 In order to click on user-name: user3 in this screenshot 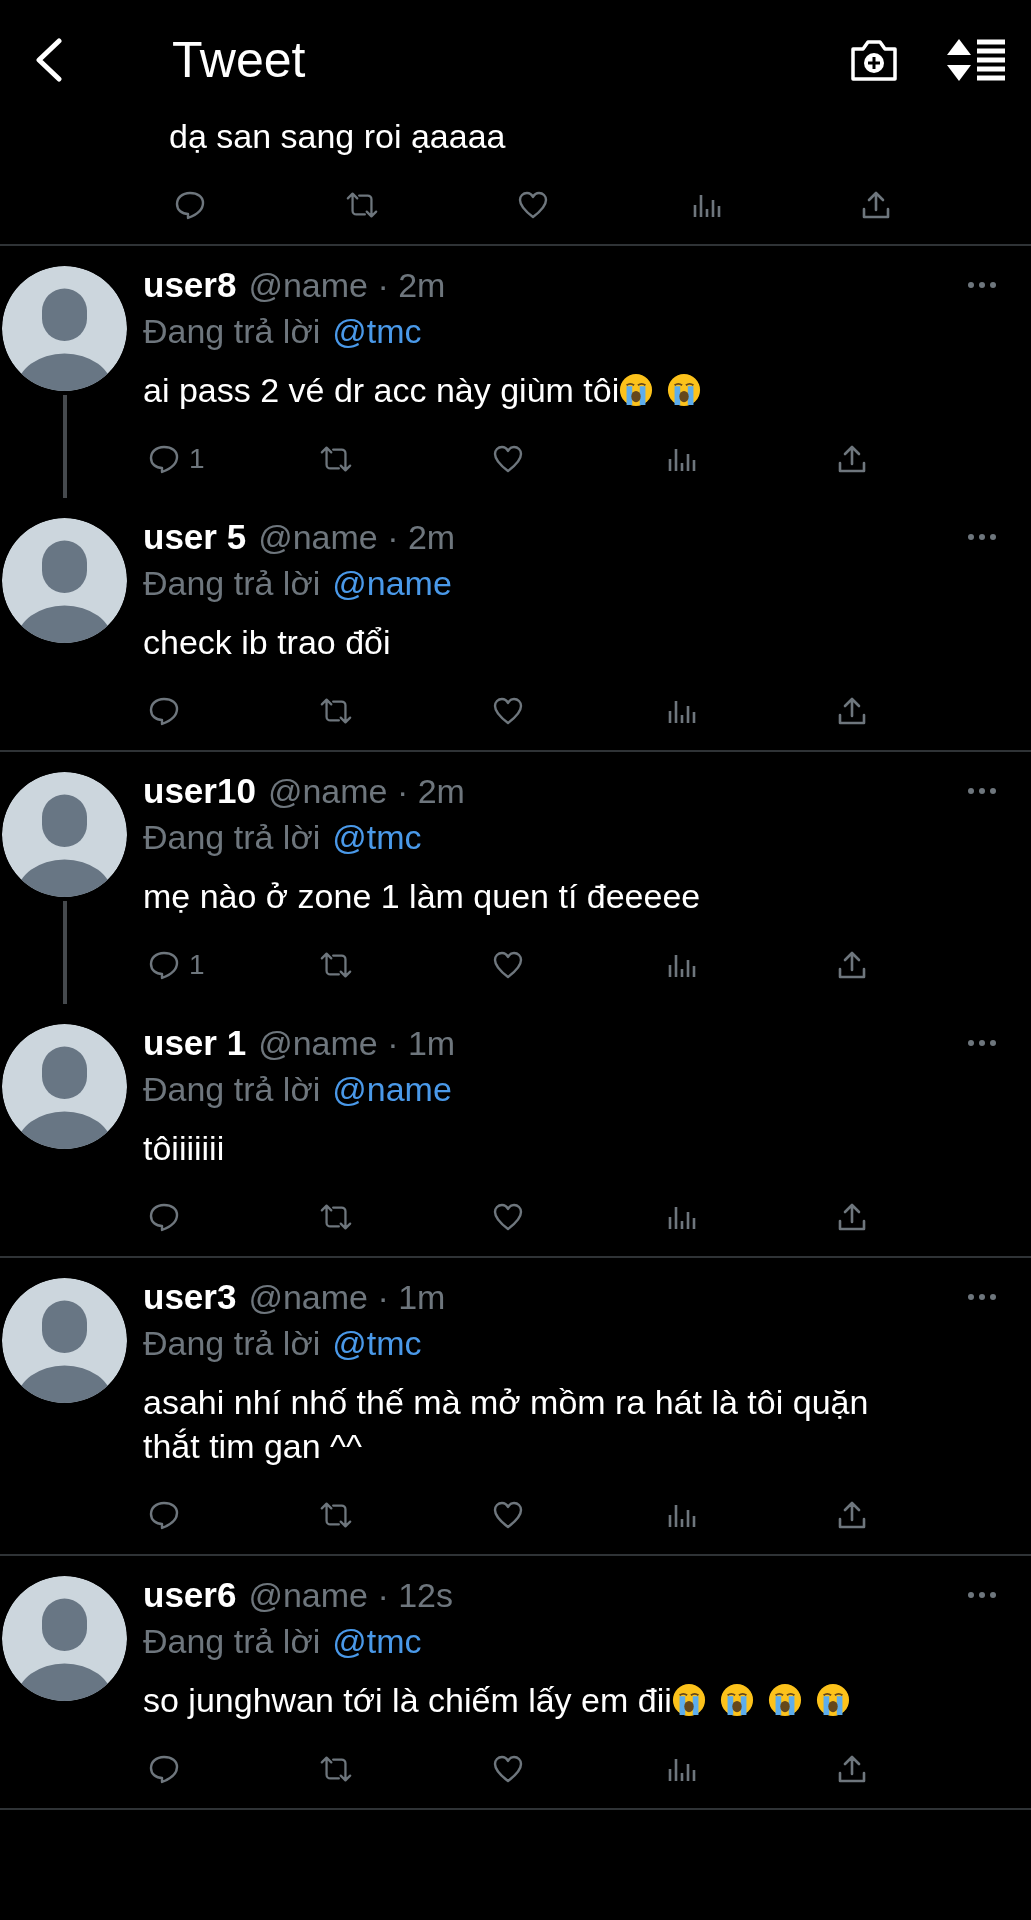, I will do `click(190, 1297)`.